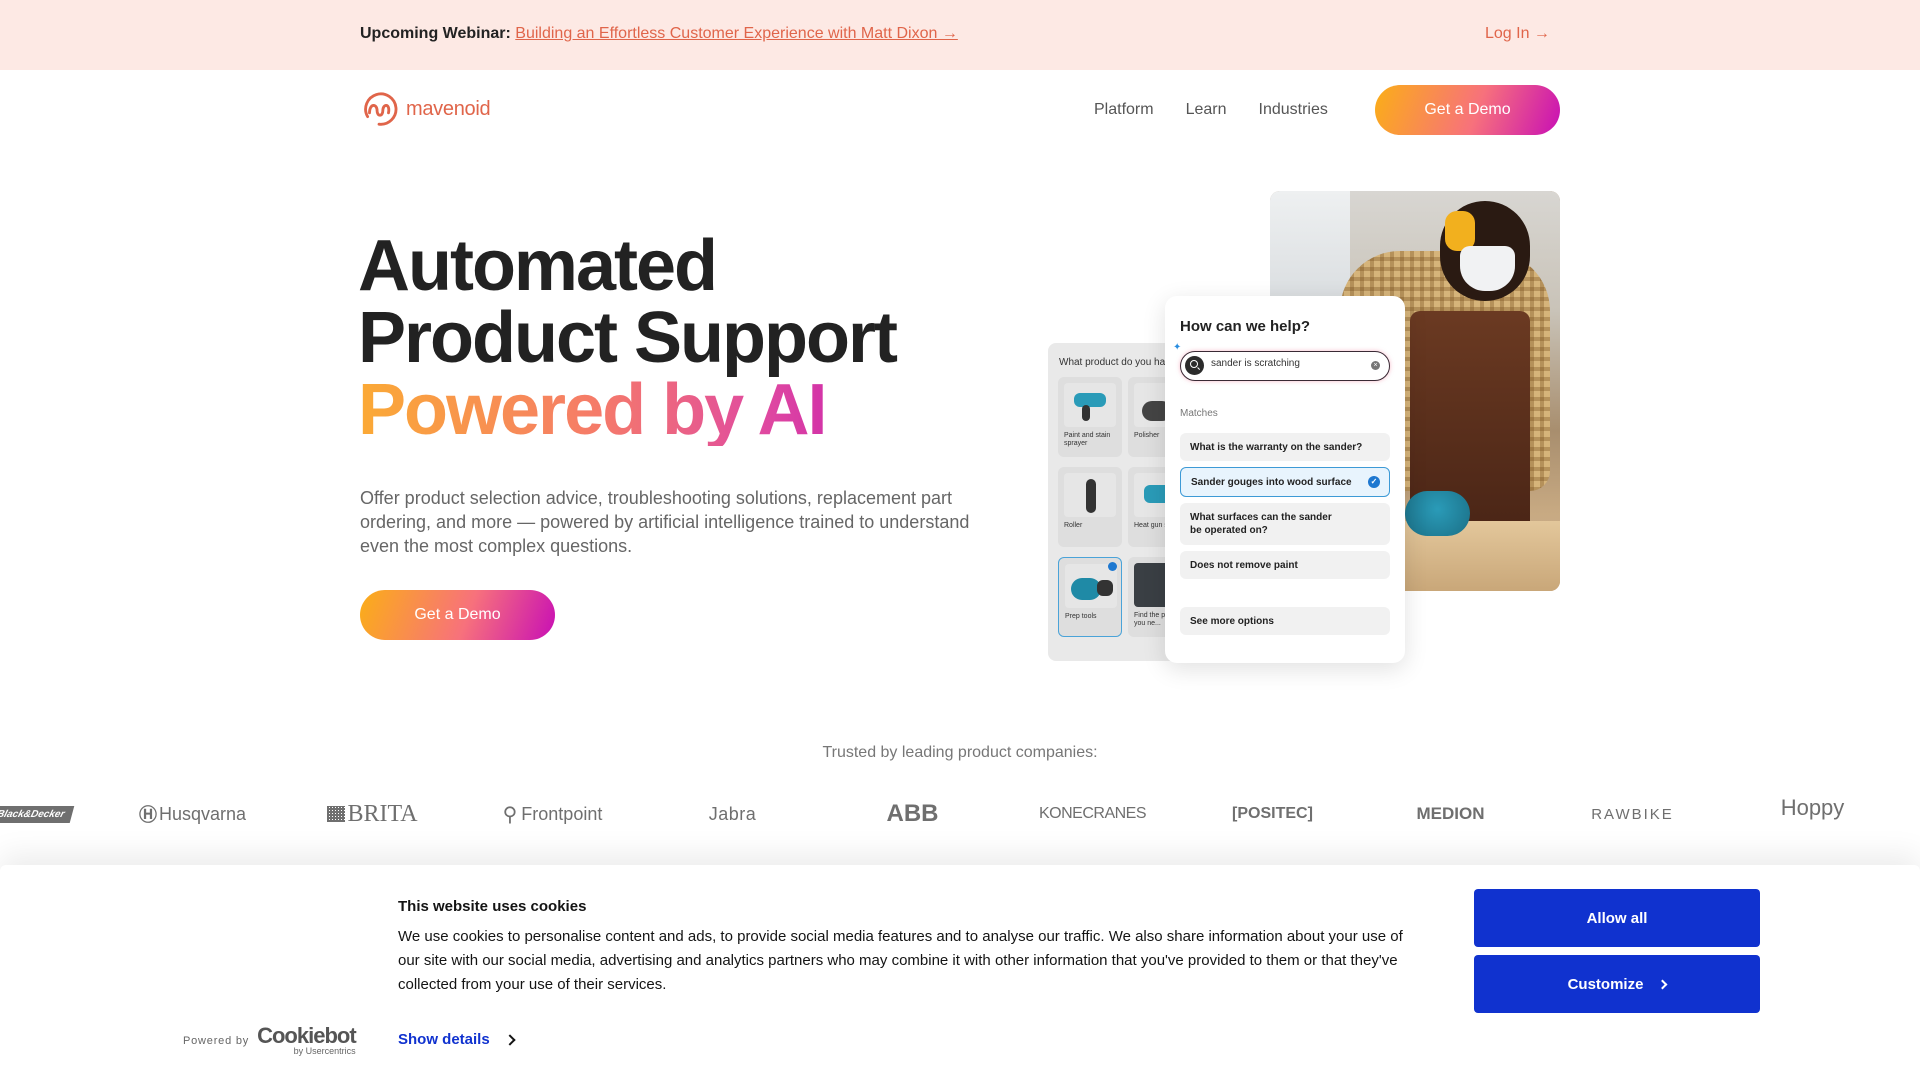 This screenshot has height=1080, width=1920. I want to click on match-text: What is the warranty on the sander?, so click(1276, 447).